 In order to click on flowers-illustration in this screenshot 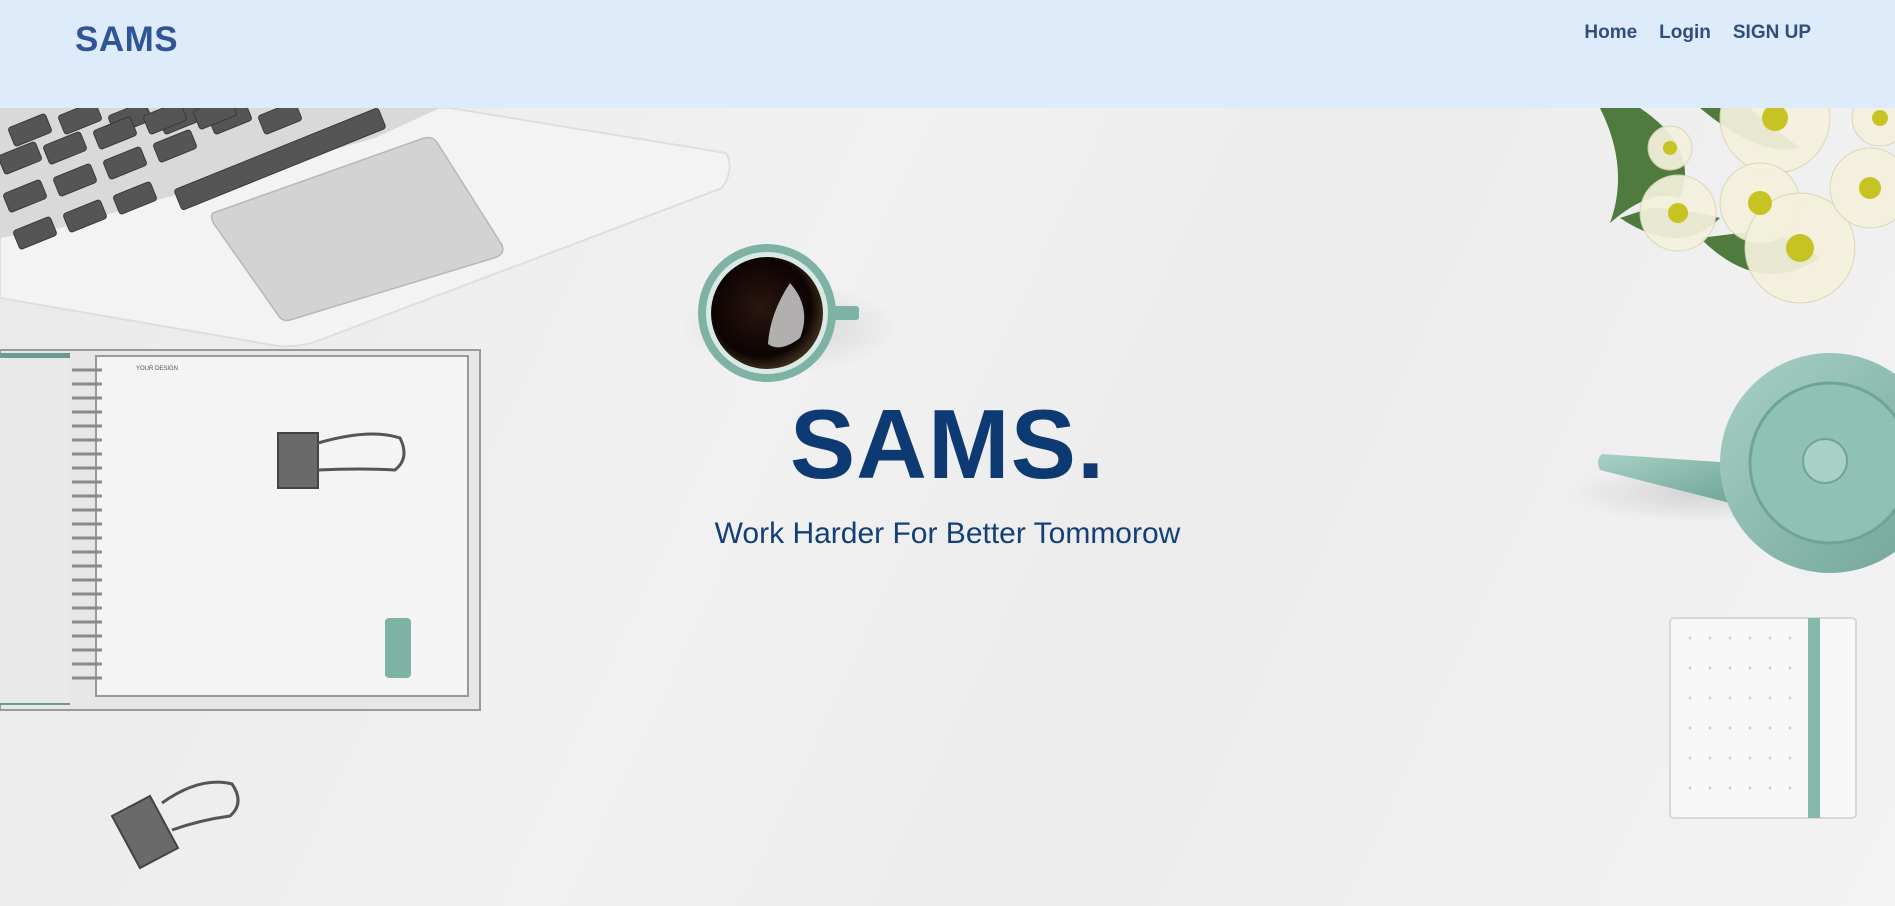, I will do `click(1747, 206)`.